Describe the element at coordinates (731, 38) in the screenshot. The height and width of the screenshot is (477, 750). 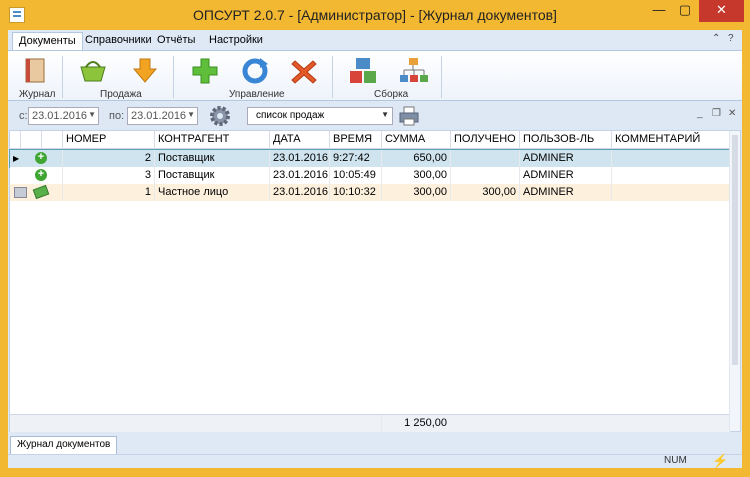
I see `help-icon: ?` at that location.